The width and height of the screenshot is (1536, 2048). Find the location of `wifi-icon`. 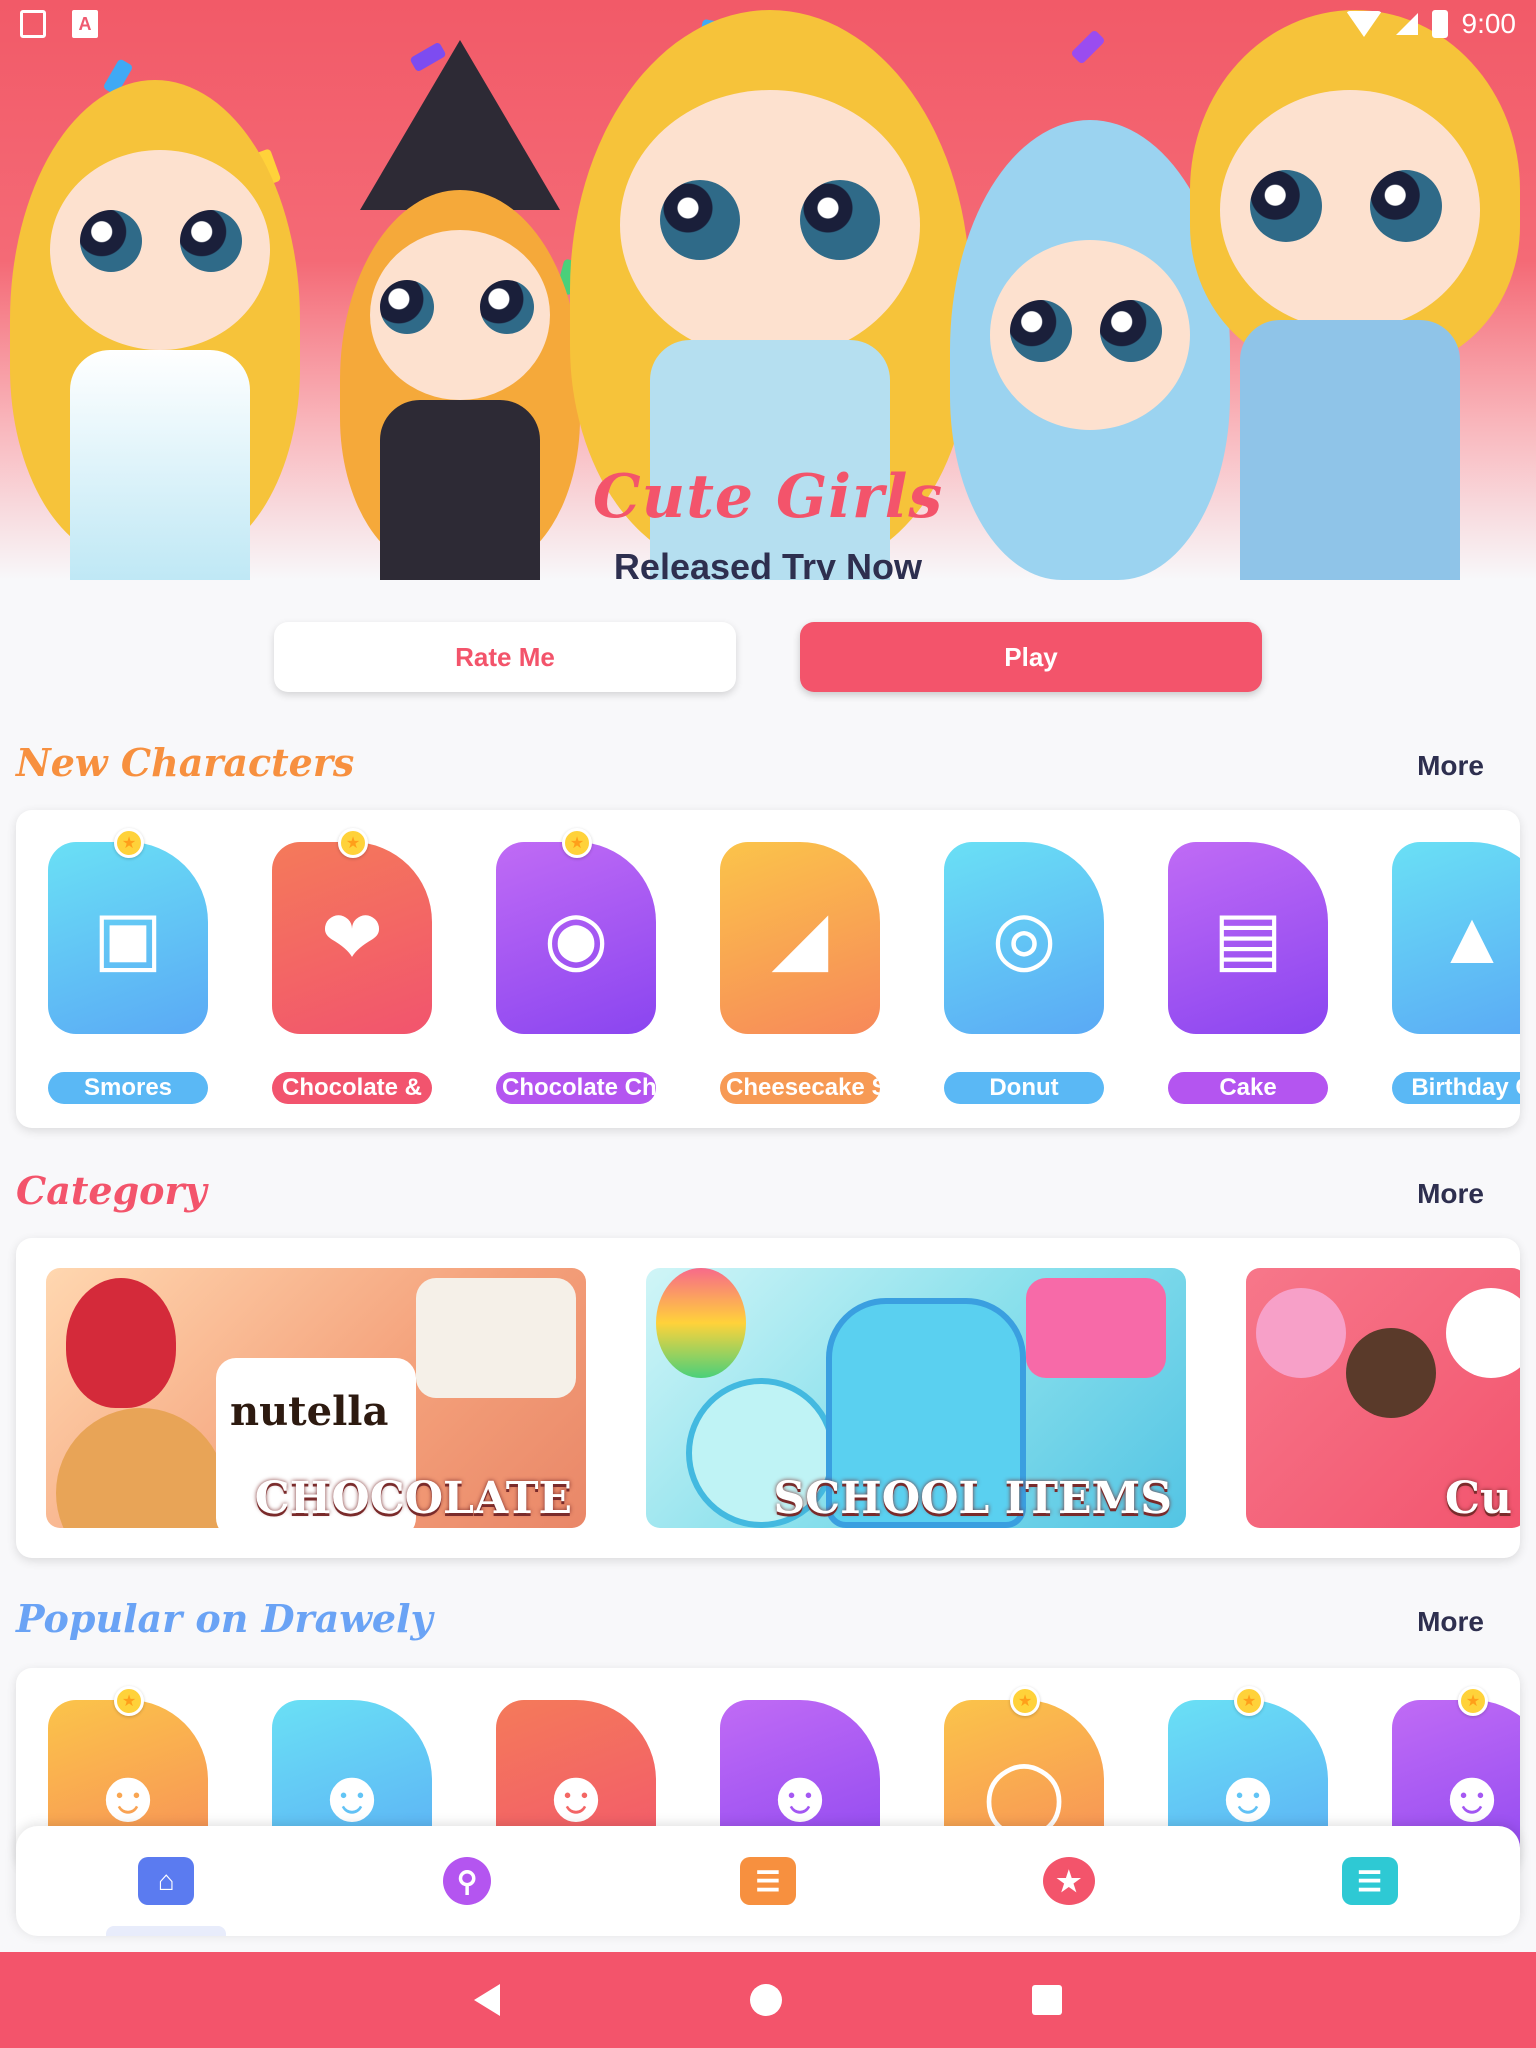

wifi-icon is located at coordinates (1363, 24).